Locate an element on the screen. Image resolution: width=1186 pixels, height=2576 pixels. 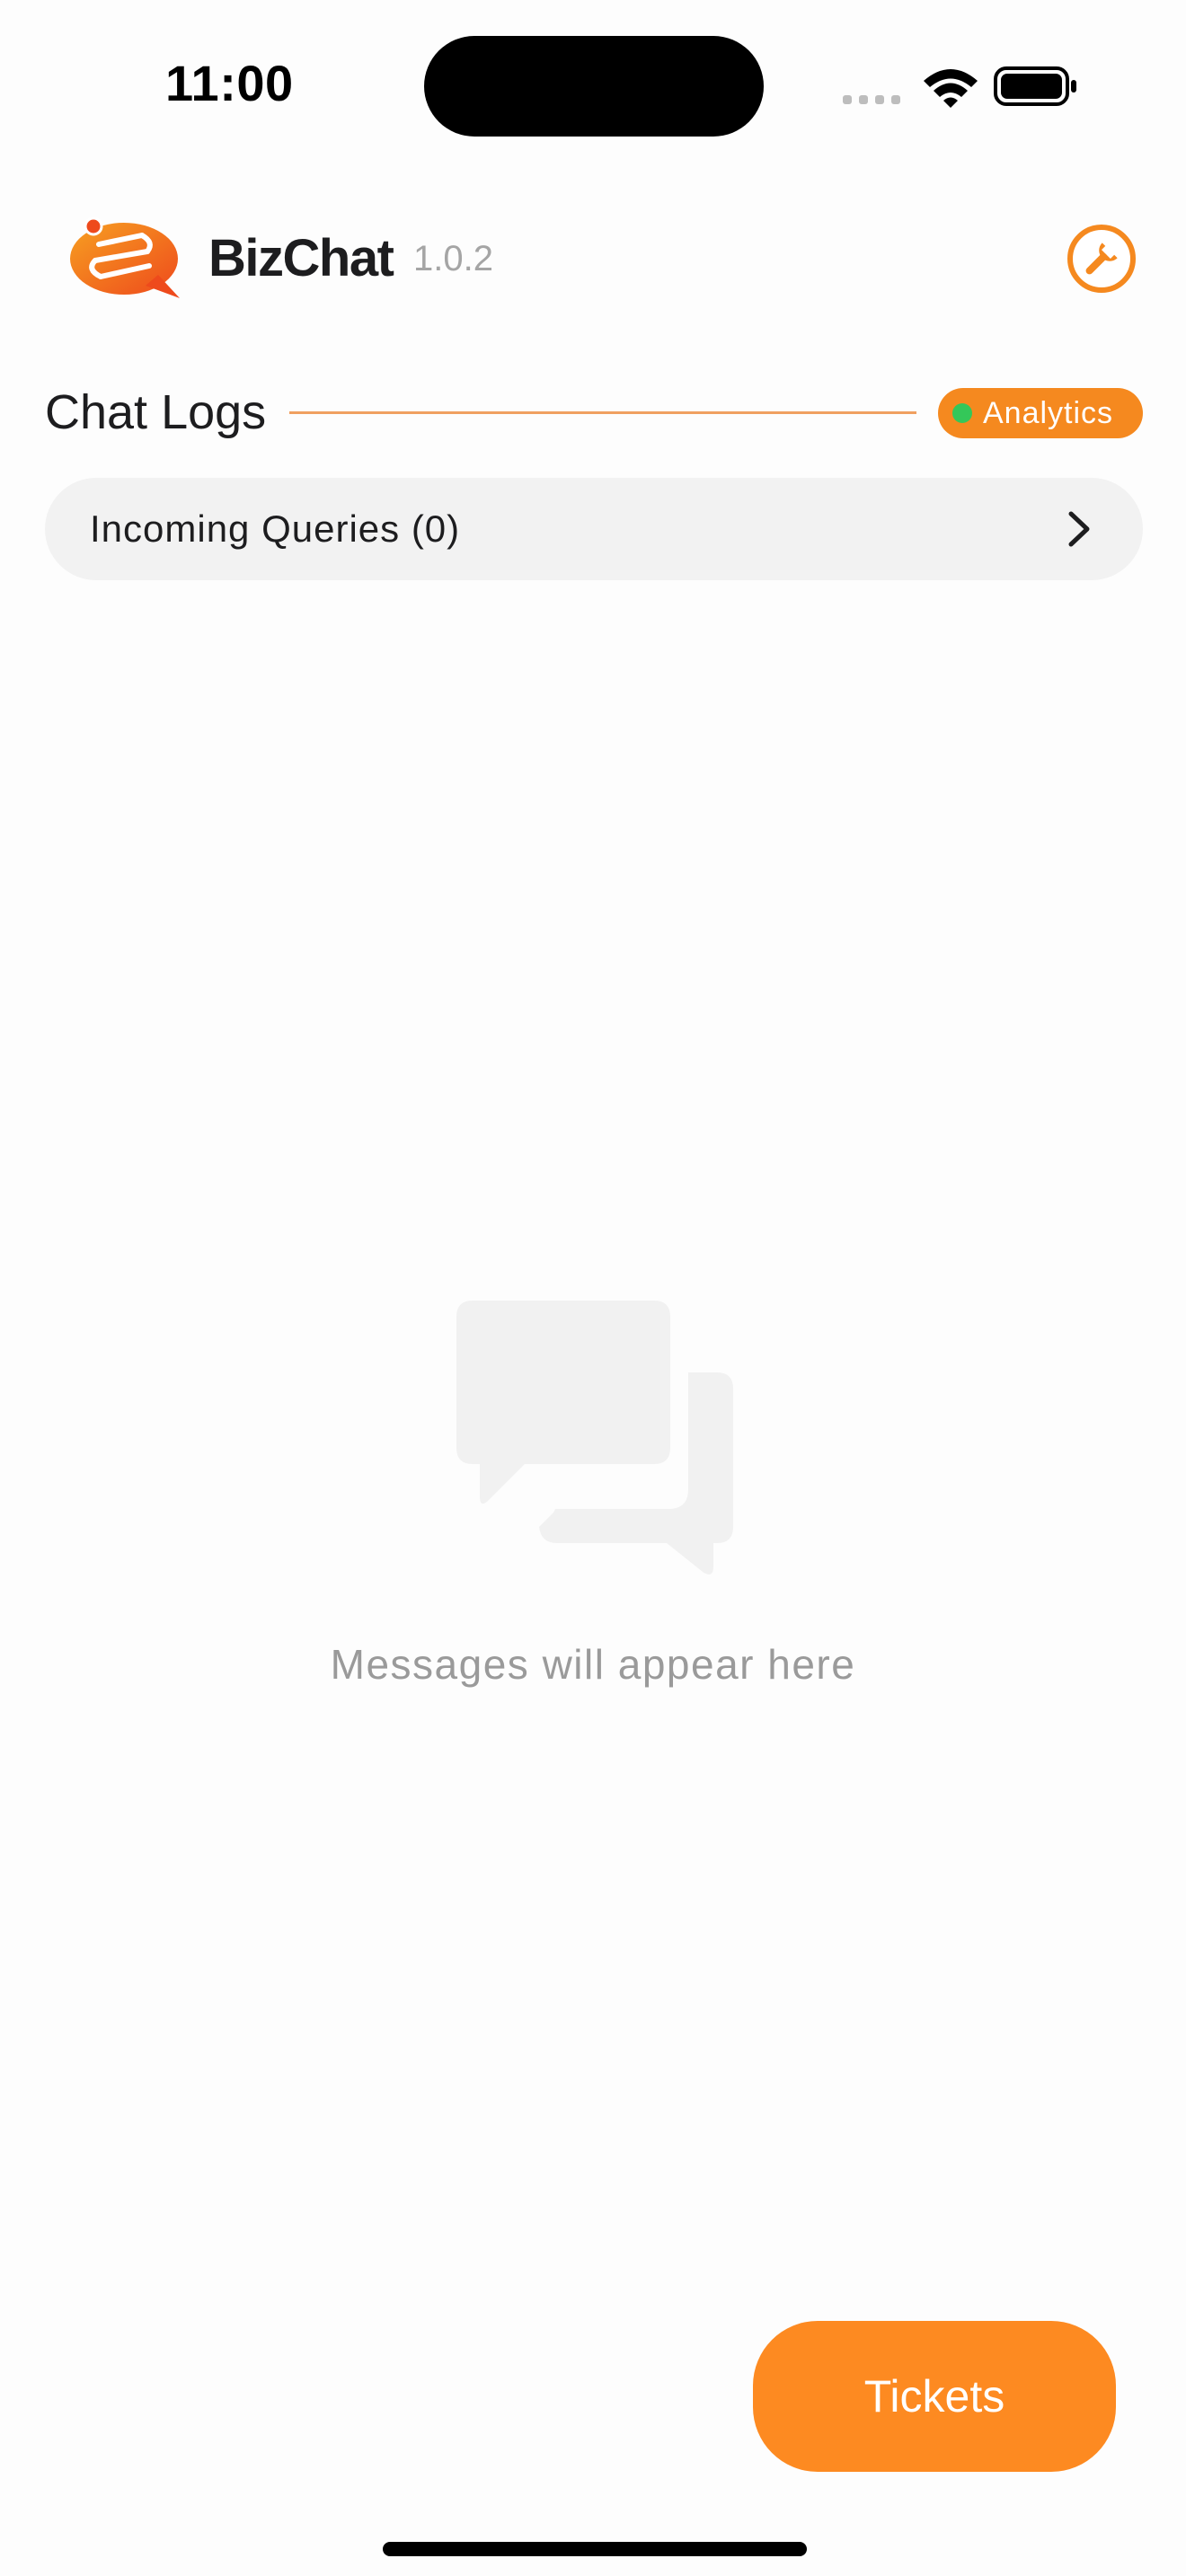
chevron-right-icon is located at coordinates (1079, 529).